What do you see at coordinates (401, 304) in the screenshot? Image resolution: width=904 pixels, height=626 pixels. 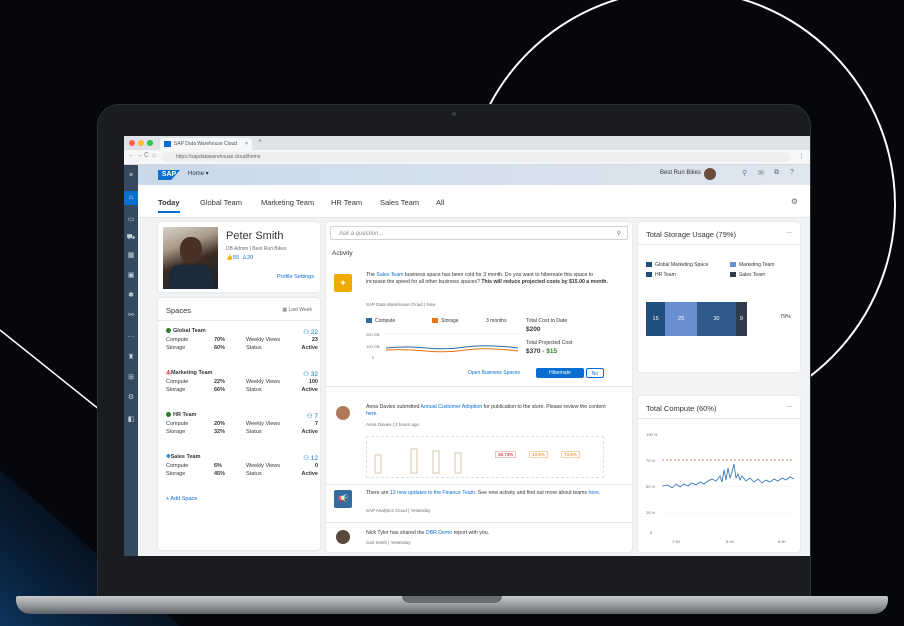 I see `hibernate-meta: SAP Data Warehouse Cloud | Now` at bounding box center [401, 304].